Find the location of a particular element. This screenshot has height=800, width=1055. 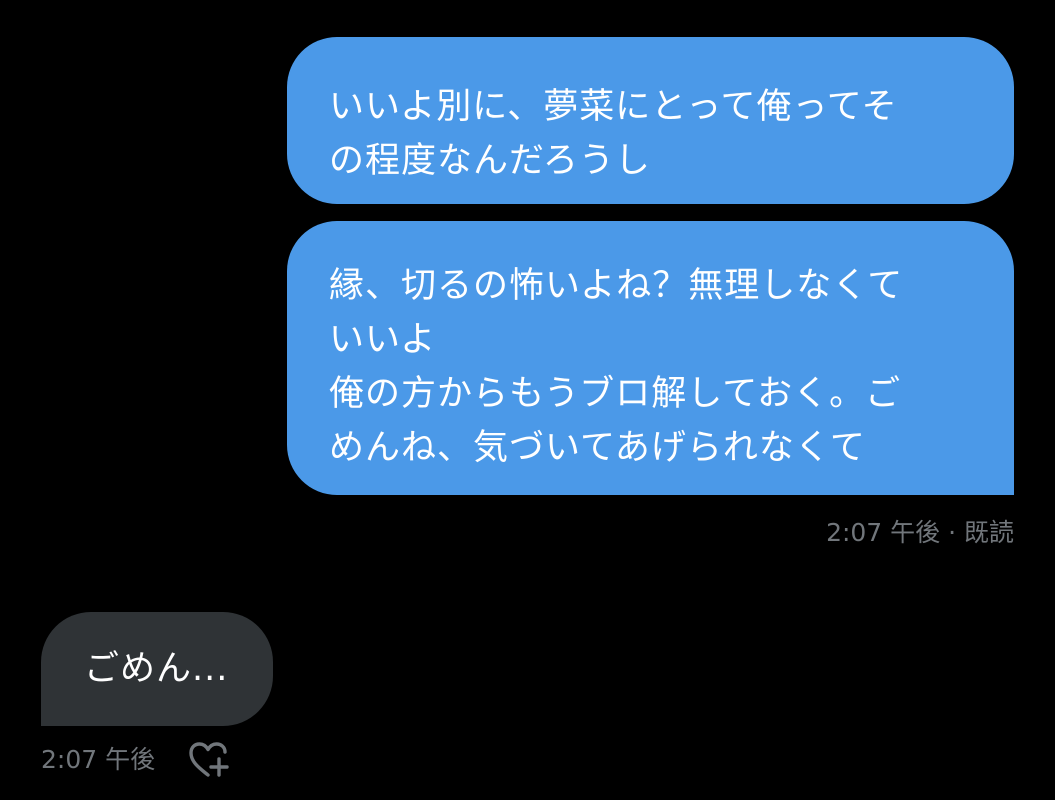

message-line: 縁、切るの怖いよね？無理しなくて is located at coordinates (616, 286).